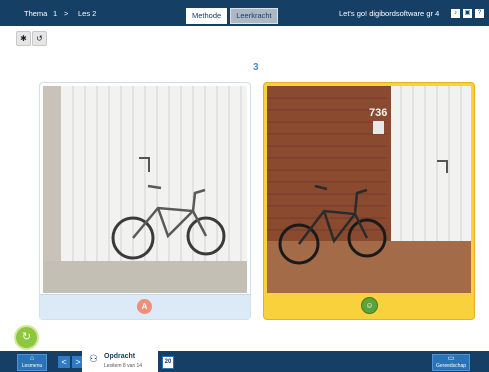 Image resolution: width=489 pixels, height=372 pixels. I want to click on tab-methode: Methode, so click(207, 16).